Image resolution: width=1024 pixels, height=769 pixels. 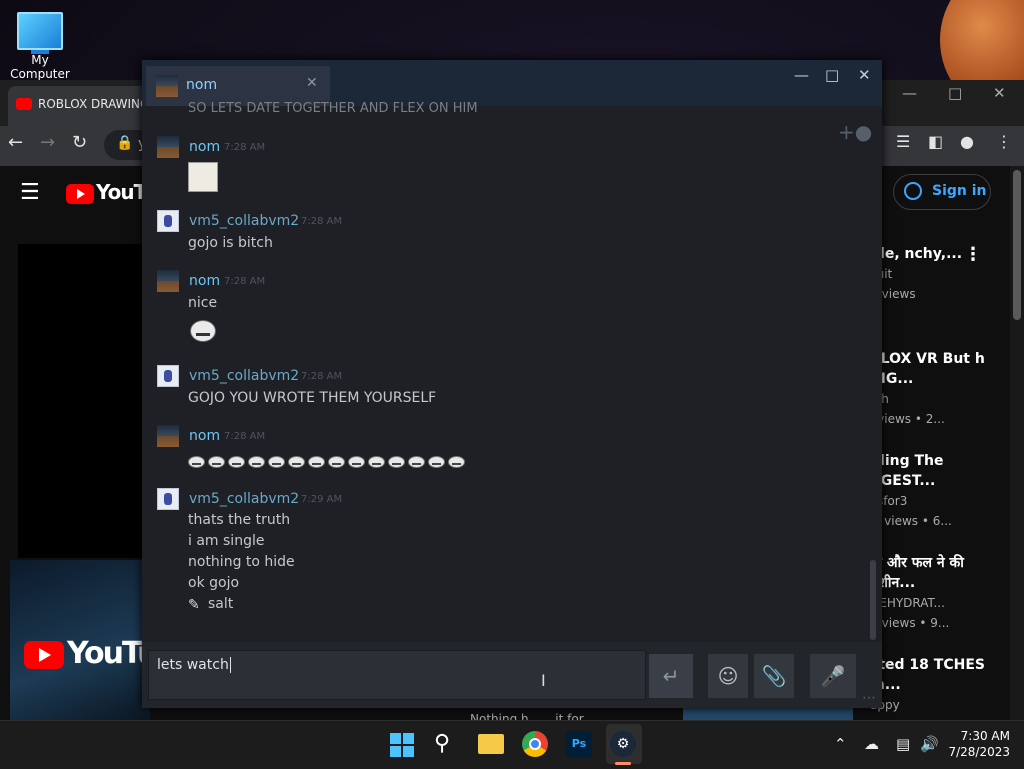 What do you see at coordinates (855, 132) in the screenshot?
I see `add-friend-icon: +●` at bounding box center [855, 132].